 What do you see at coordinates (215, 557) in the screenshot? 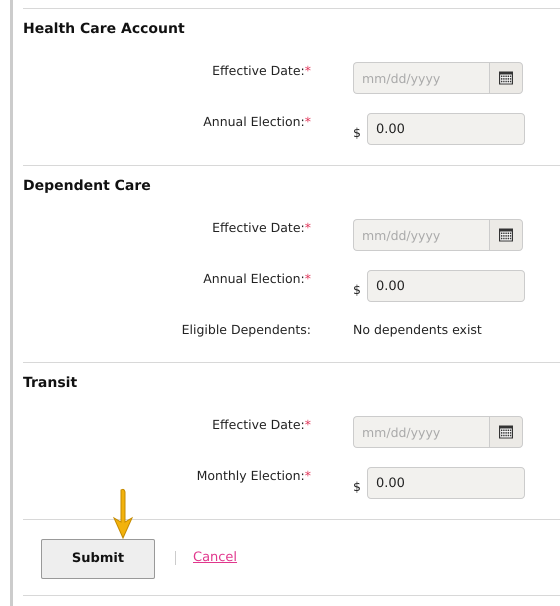
I see `cancel-link: Cancel` at bounding box center [215, 557].